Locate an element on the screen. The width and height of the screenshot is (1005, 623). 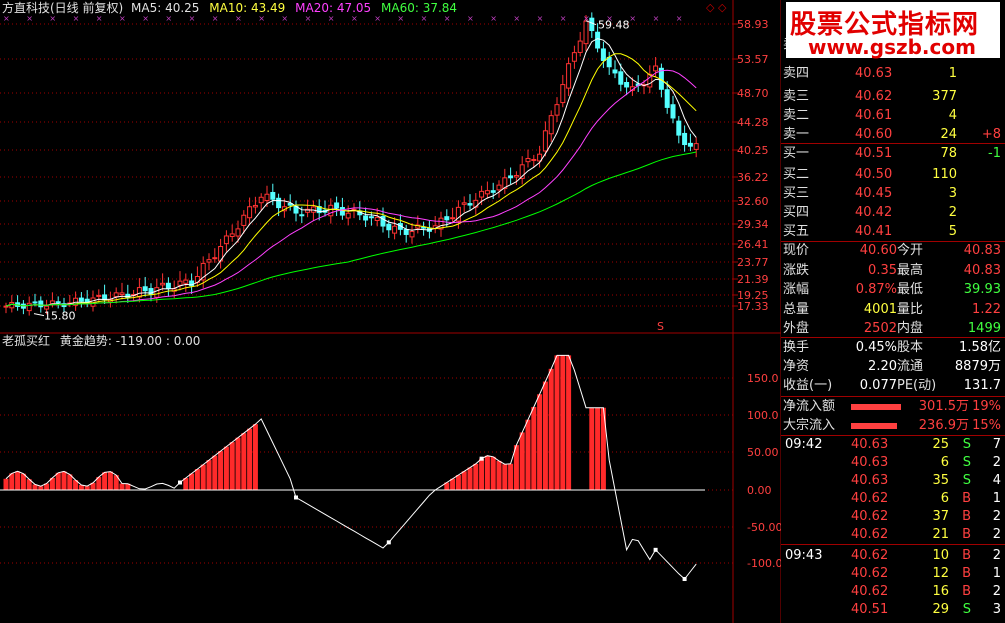
price-tick-label: 29.34 is located at coordinates (753, 224).